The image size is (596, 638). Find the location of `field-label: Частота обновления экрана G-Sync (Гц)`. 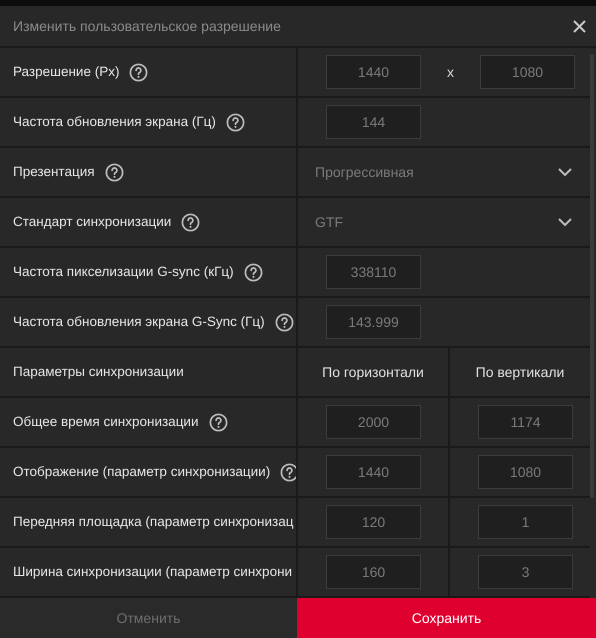

field-label: Частота обновления экрана G-Sync (Гц) is located at coordinates (139, 321).